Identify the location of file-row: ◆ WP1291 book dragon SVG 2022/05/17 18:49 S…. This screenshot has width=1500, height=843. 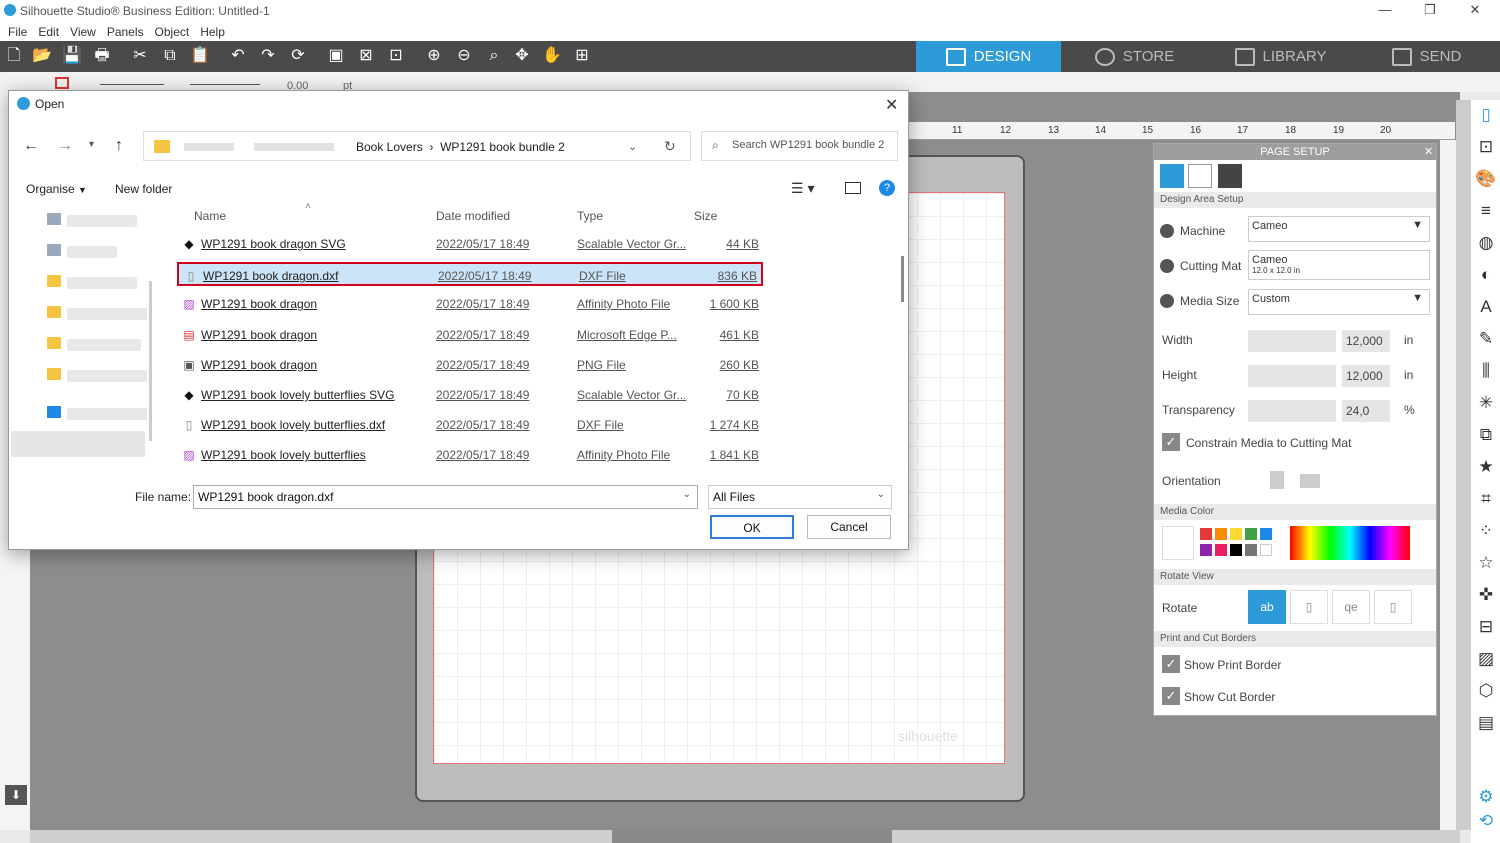
(470, 244).